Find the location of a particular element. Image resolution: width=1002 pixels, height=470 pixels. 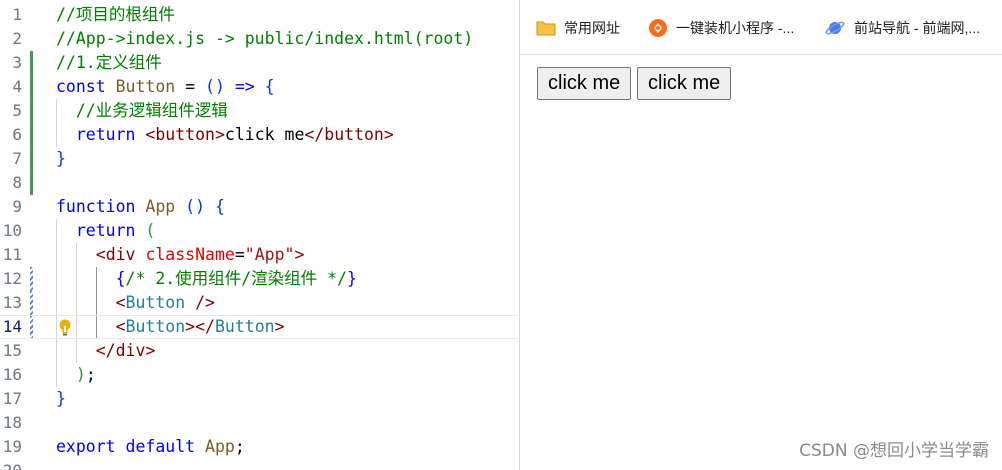

code-text: } is located at coordinates (61, 159).